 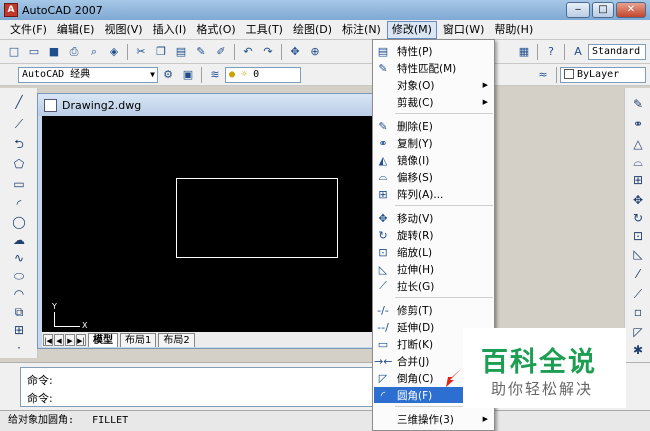 I want to click on explode-tool-icon: ✱, so click(x=638, y=350).